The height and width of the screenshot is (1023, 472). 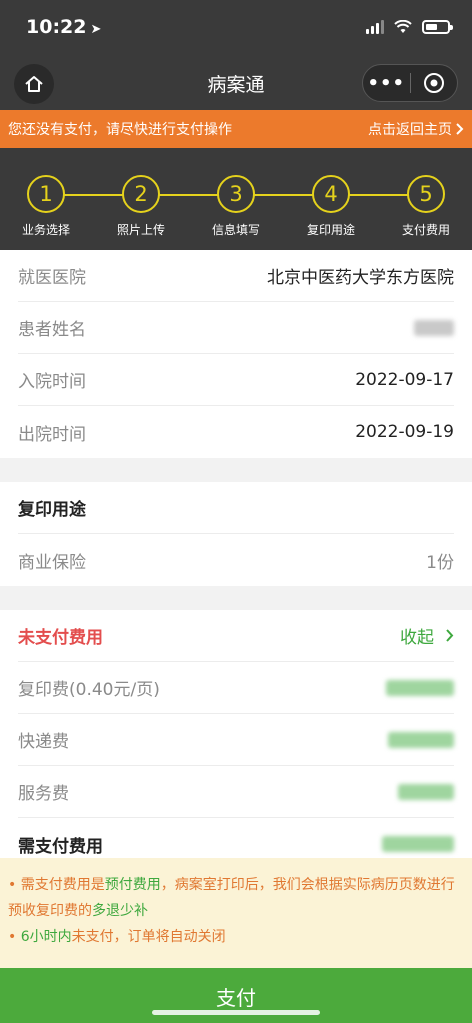 What do you see at coordinates (43, 742) in the screenshot?
I see `fee-key: 快递费` at bounding box center [43, 742].